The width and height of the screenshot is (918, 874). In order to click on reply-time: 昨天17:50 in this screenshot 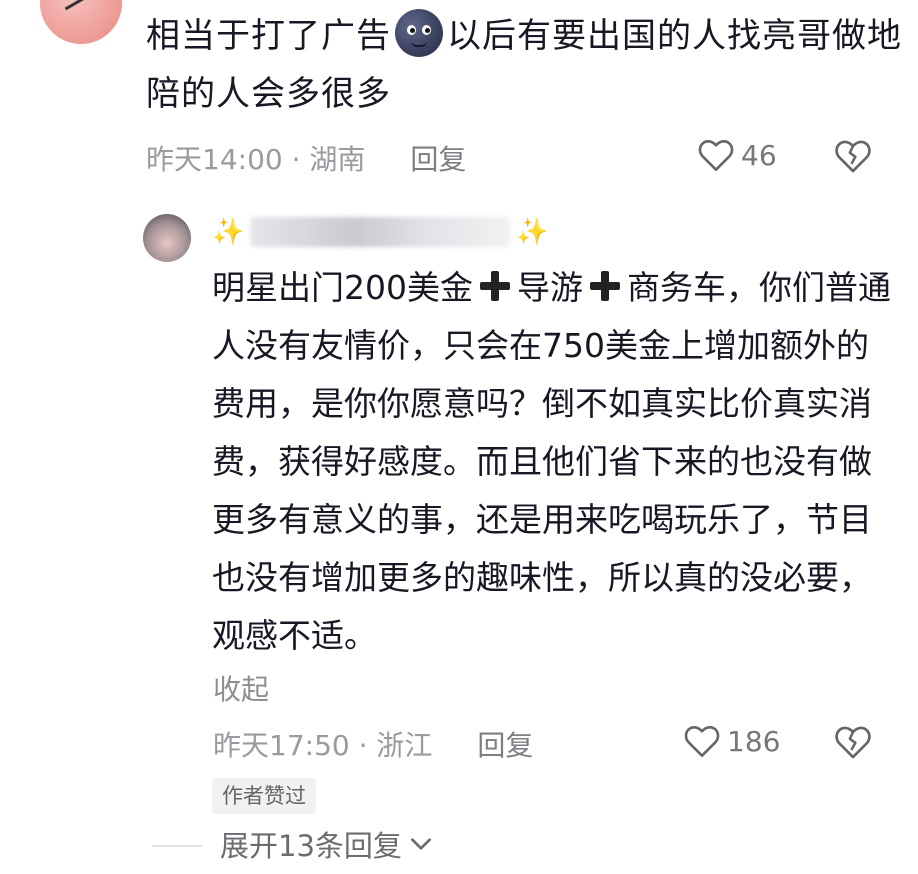, I will do `click(281, 745)`.